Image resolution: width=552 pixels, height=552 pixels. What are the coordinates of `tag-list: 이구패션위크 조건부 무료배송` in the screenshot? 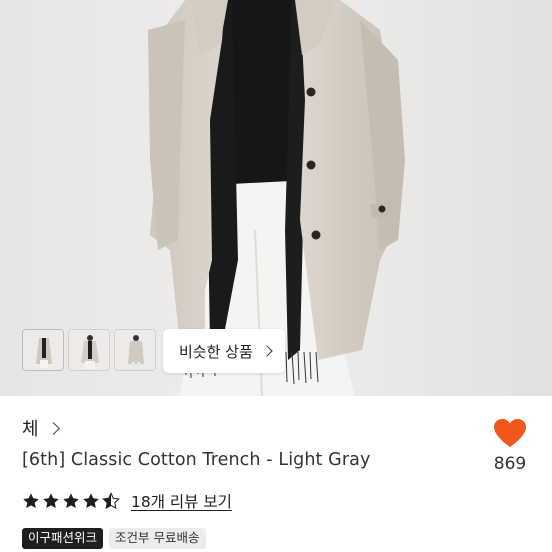 It's located at (114, 538).